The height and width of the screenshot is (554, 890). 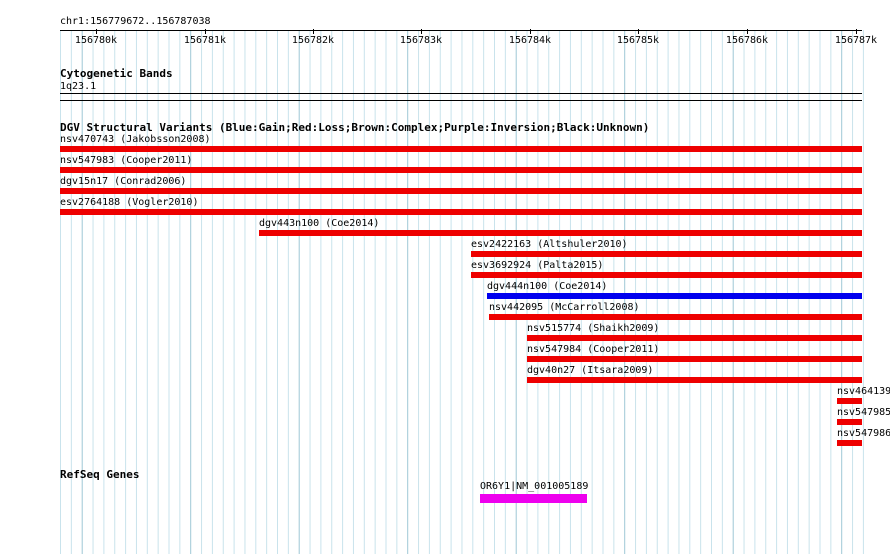 What do you see at coordinates (747, 40) in the screenshot?
I see `ruler-tick-label: 156786k` at bounding box center [747, 40].